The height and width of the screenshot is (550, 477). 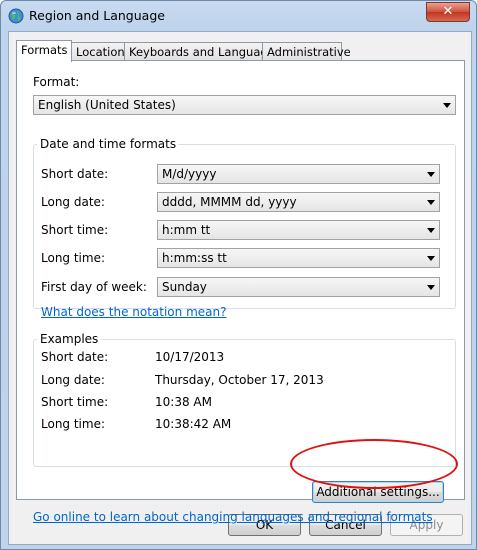 What do you see at coordinates (73, 380) in the screenshot?
I see `example-long-date-label: Long date:` at bounding box center [73, 380].